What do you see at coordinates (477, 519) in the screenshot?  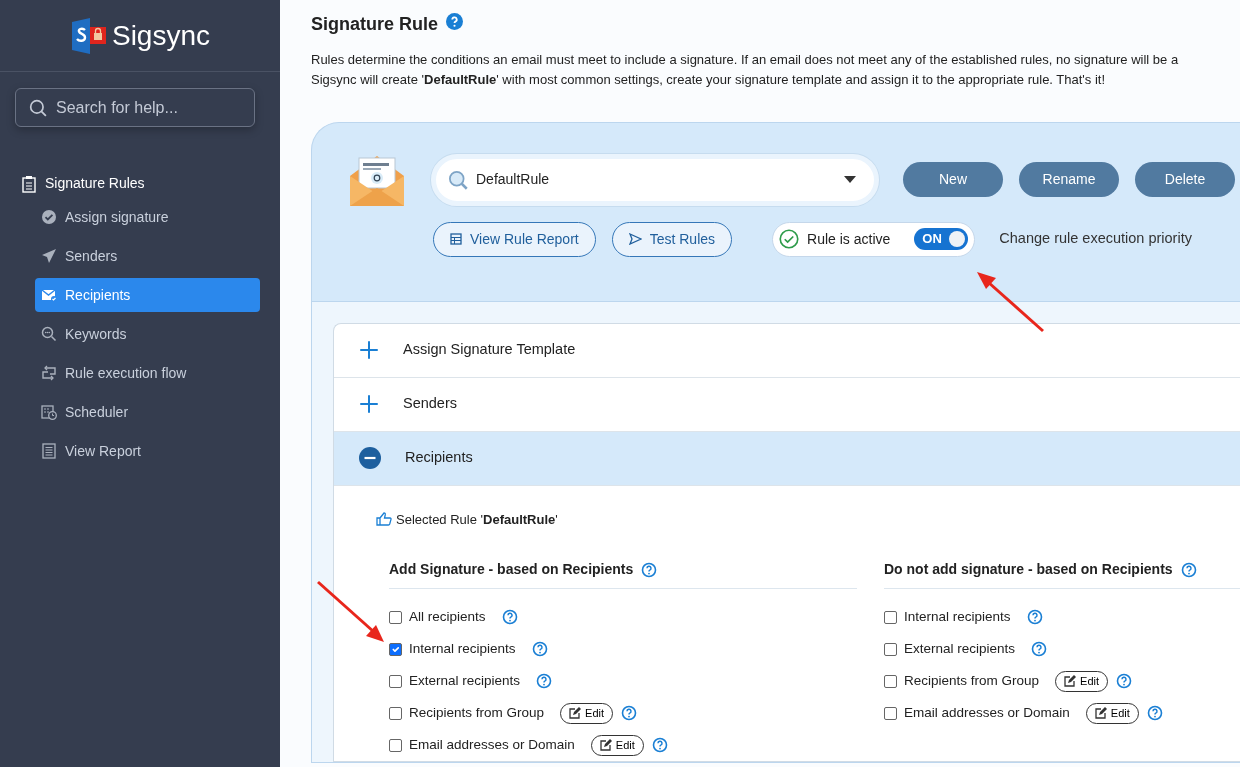 I see `selected-rule-text: Selected Rule 'DefaultRule'` at bounding box center [477, 519].